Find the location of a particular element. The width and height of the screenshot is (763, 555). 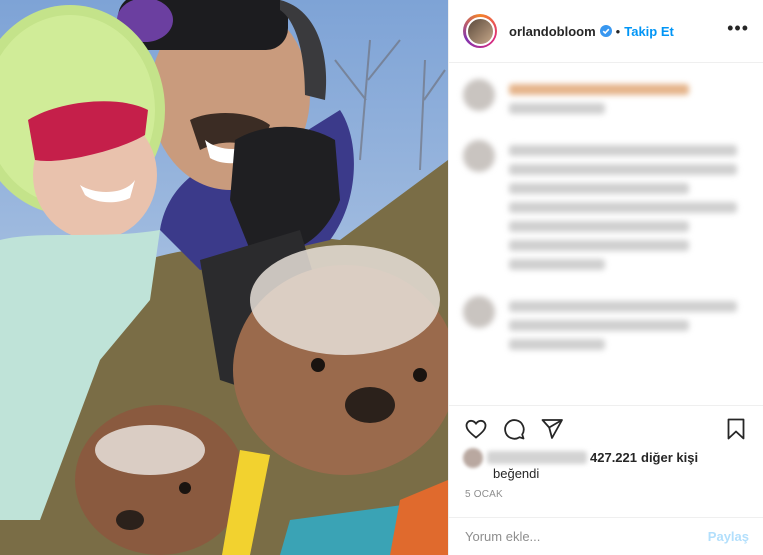

liked-by-username-blurred is located at coordinates (537, 457).